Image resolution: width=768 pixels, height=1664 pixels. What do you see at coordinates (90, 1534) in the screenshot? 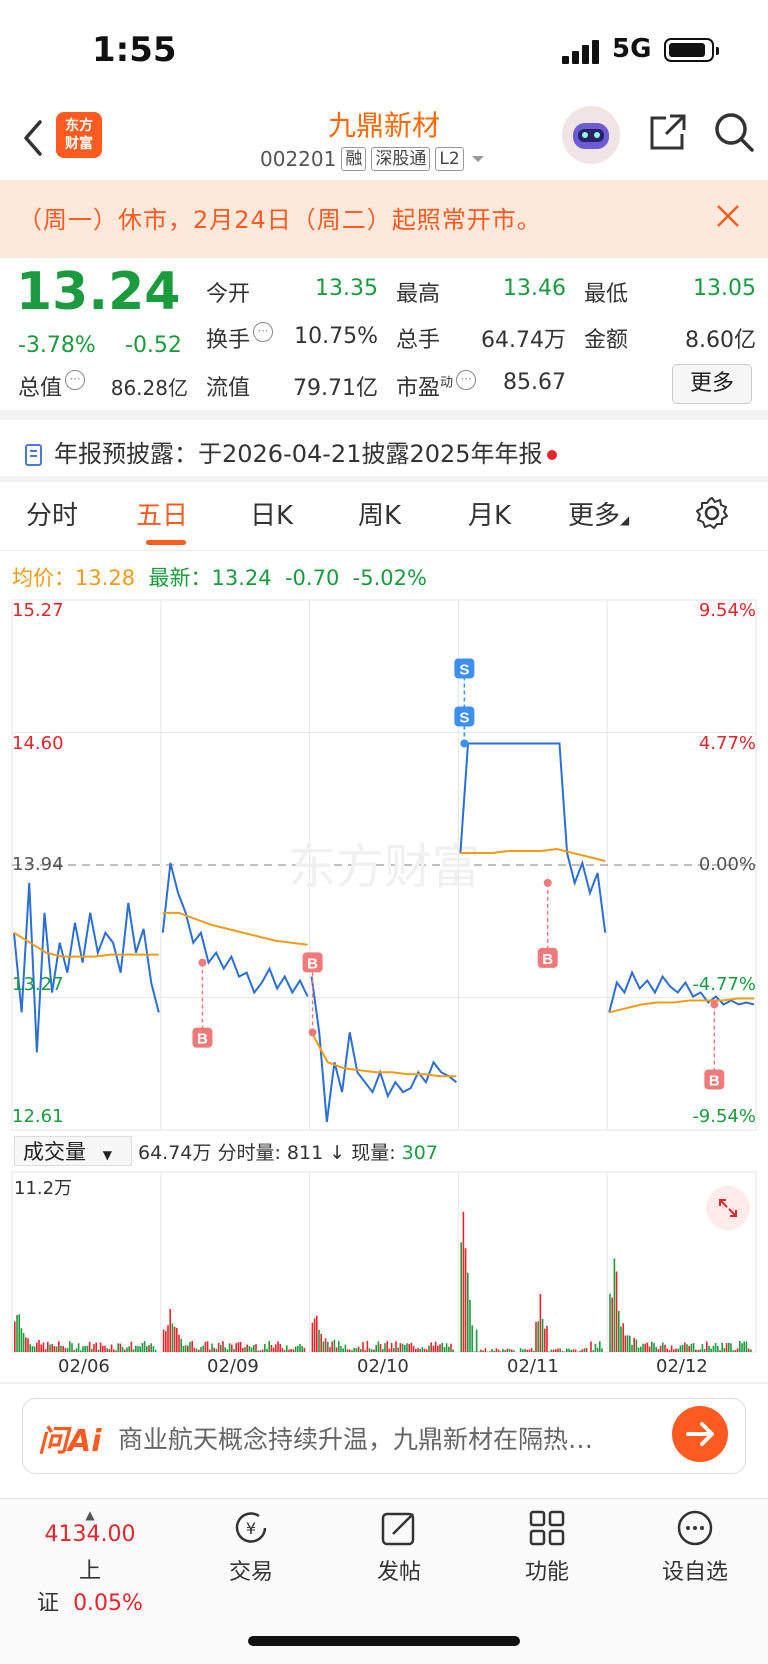
I see `index-value: 4134.00` at bounding box center [90, 1534].